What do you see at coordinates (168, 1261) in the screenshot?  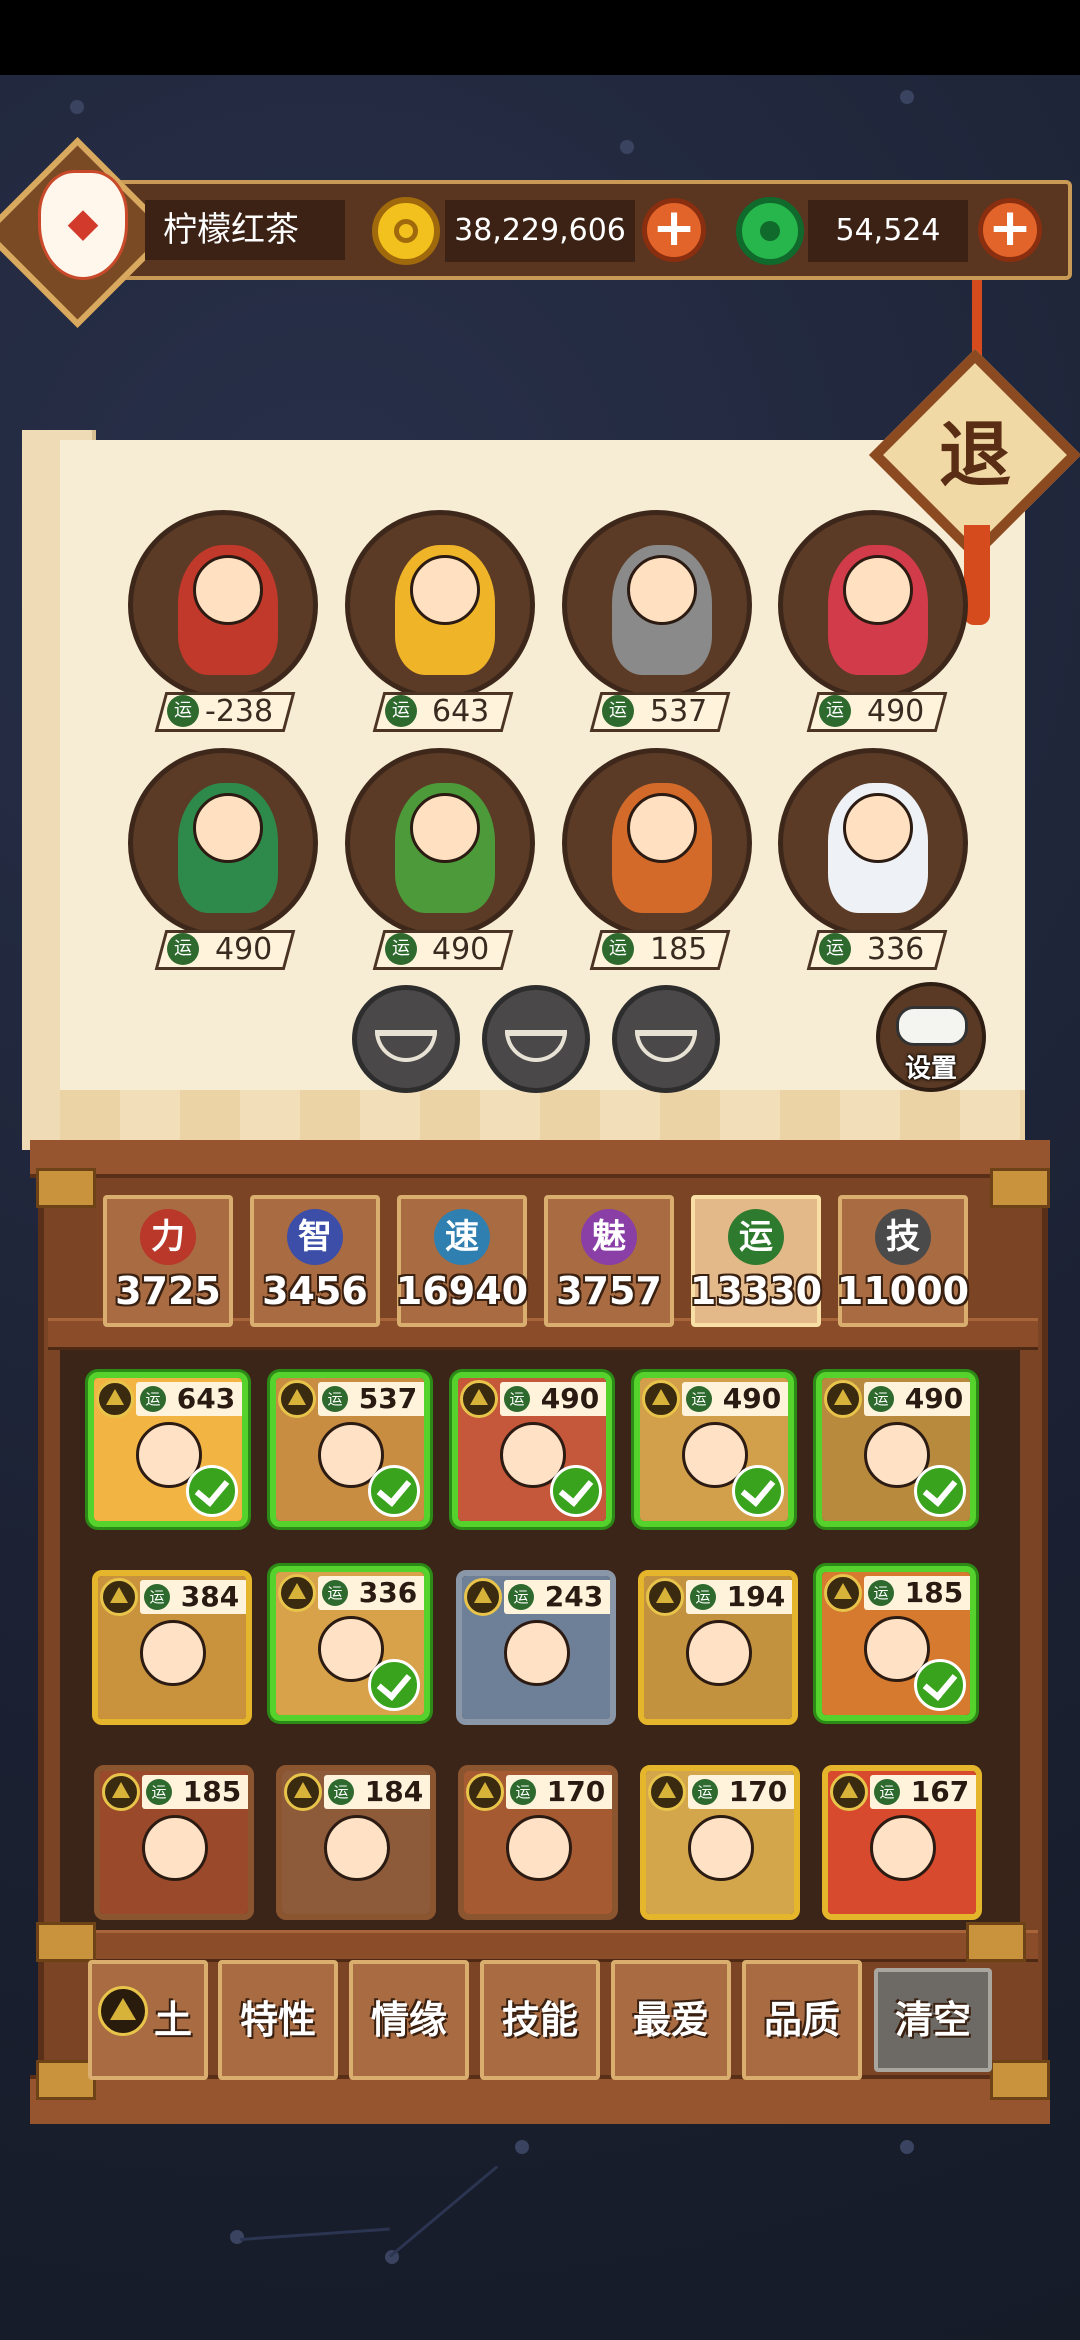 I see `stat-tab-strength: 力 3725` at bounding box center [168, 1261].